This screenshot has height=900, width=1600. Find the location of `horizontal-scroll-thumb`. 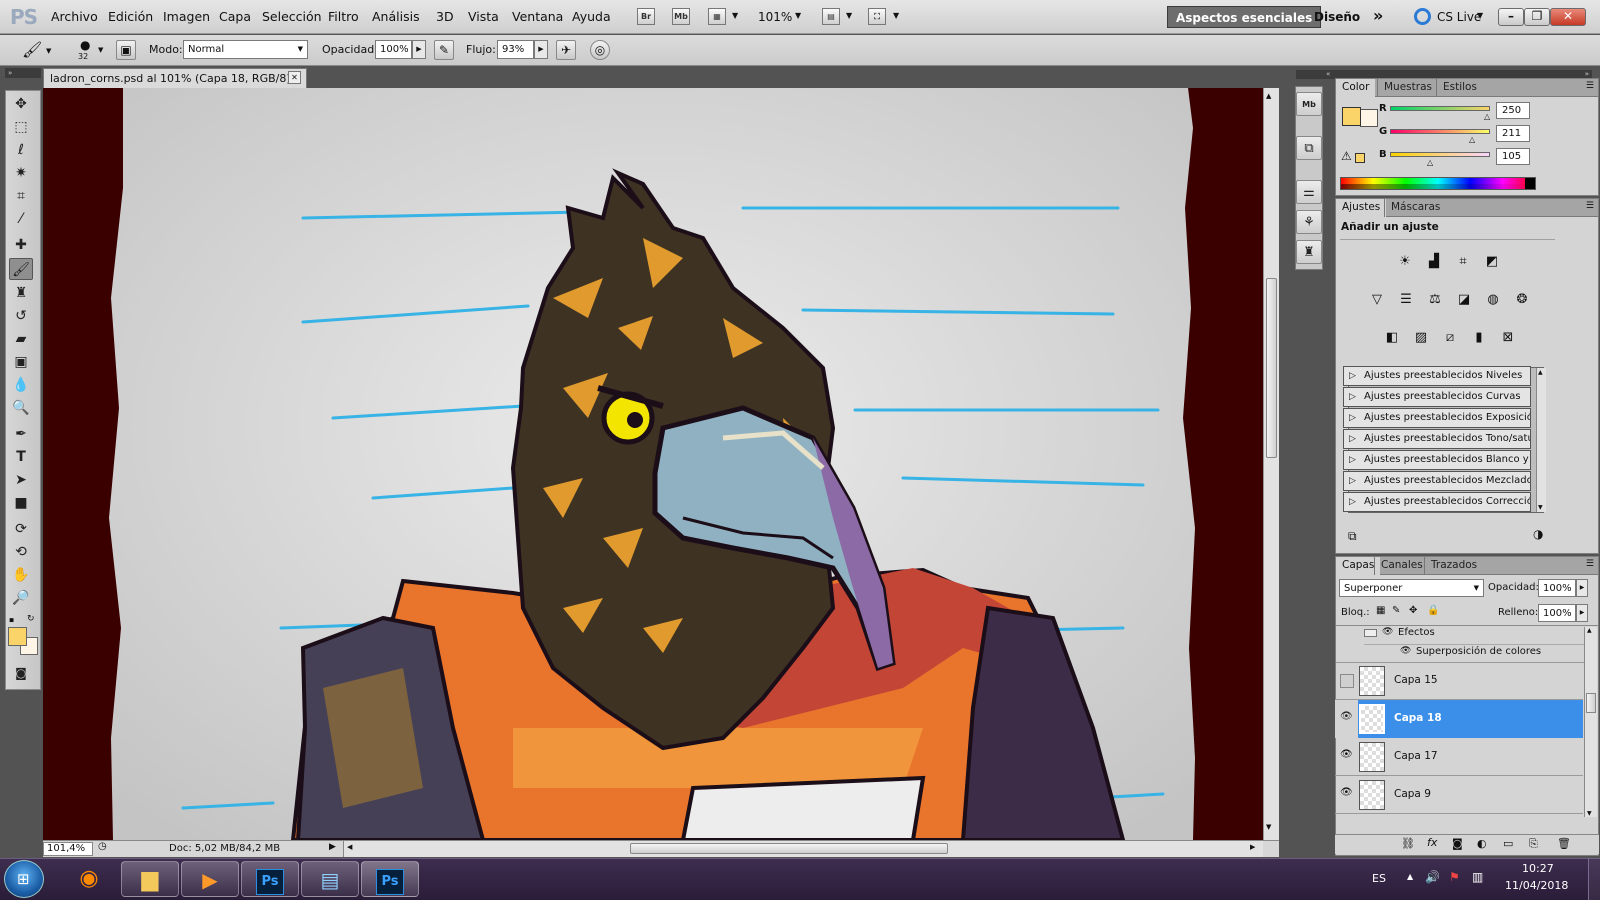

horizontal-scroll-thumb is located at coordinates (789, 848).